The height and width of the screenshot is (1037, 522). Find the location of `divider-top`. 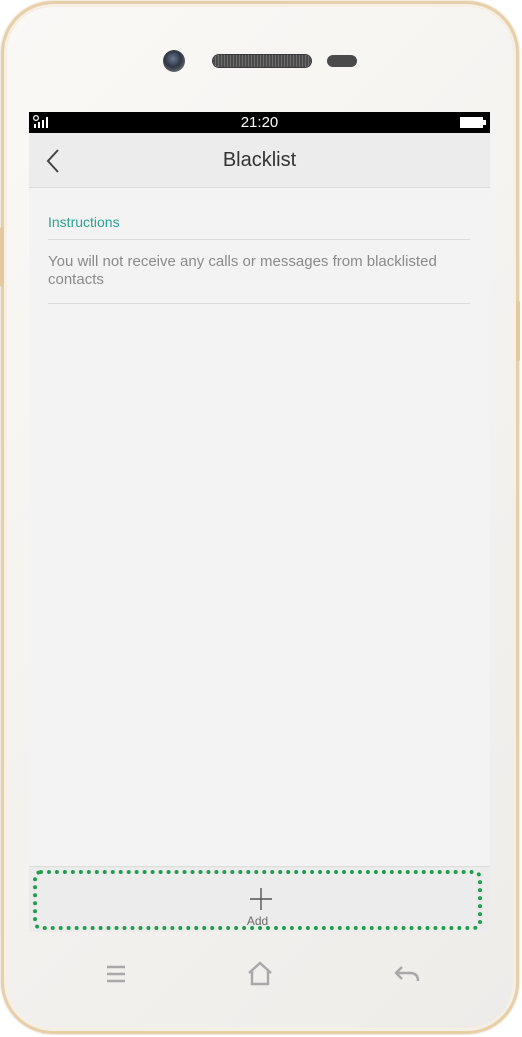

divider-top is located at coordinates (259, 239).